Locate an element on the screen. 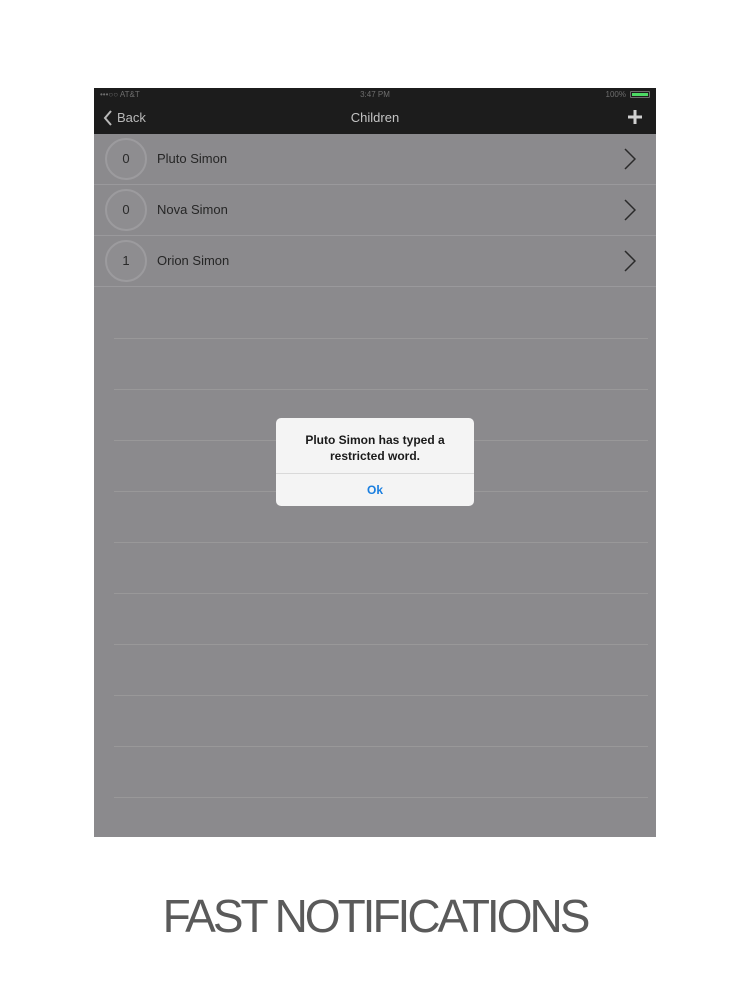 The height and width of the screenshot is (1000, 750). notification-count-badge: 1 is located at coordinates (126, 261).